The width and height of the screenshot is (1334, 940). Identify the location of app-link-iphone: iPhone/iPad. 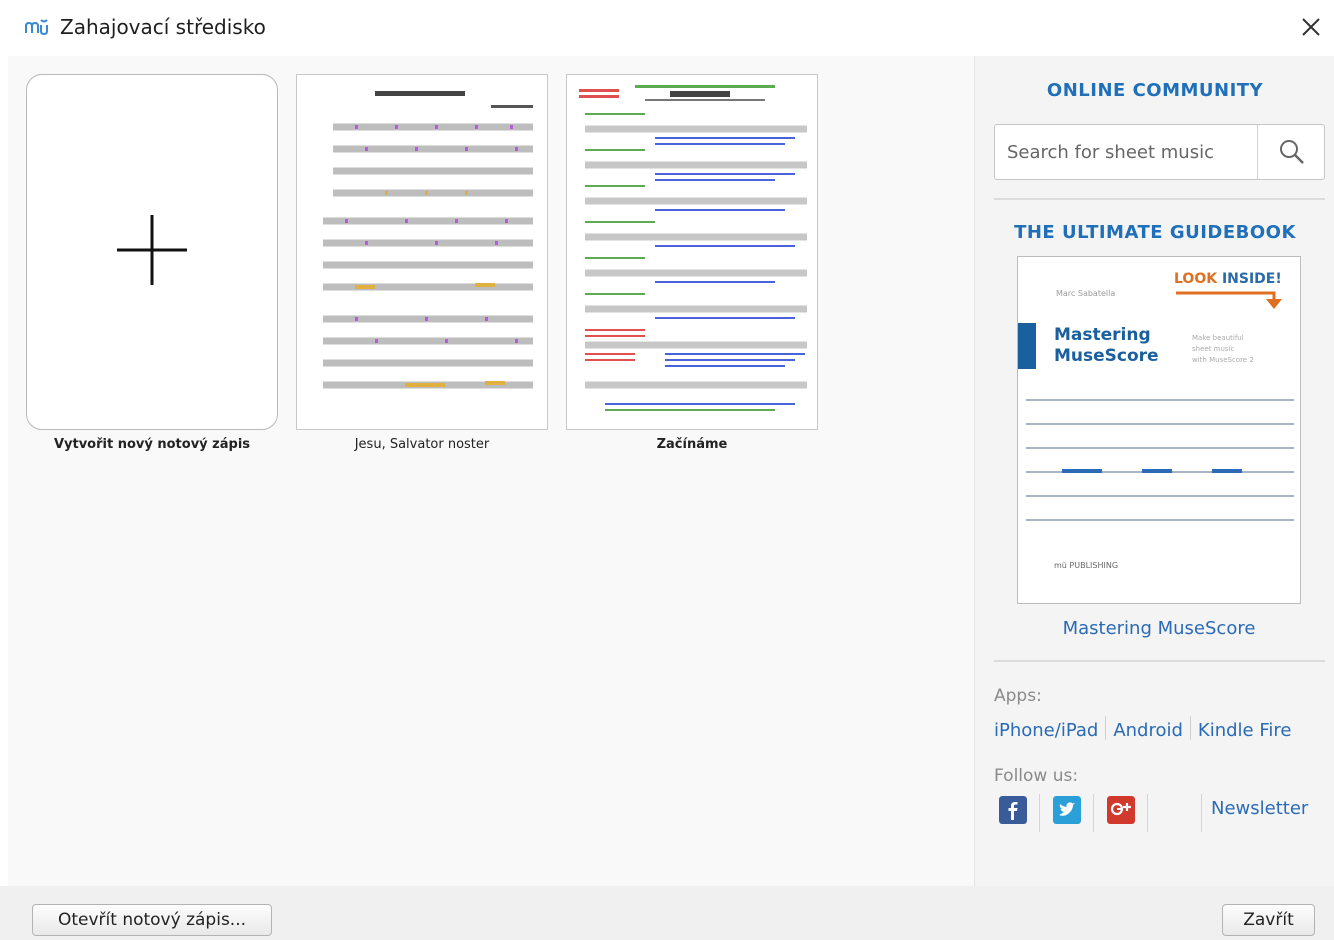
(1046, 730).